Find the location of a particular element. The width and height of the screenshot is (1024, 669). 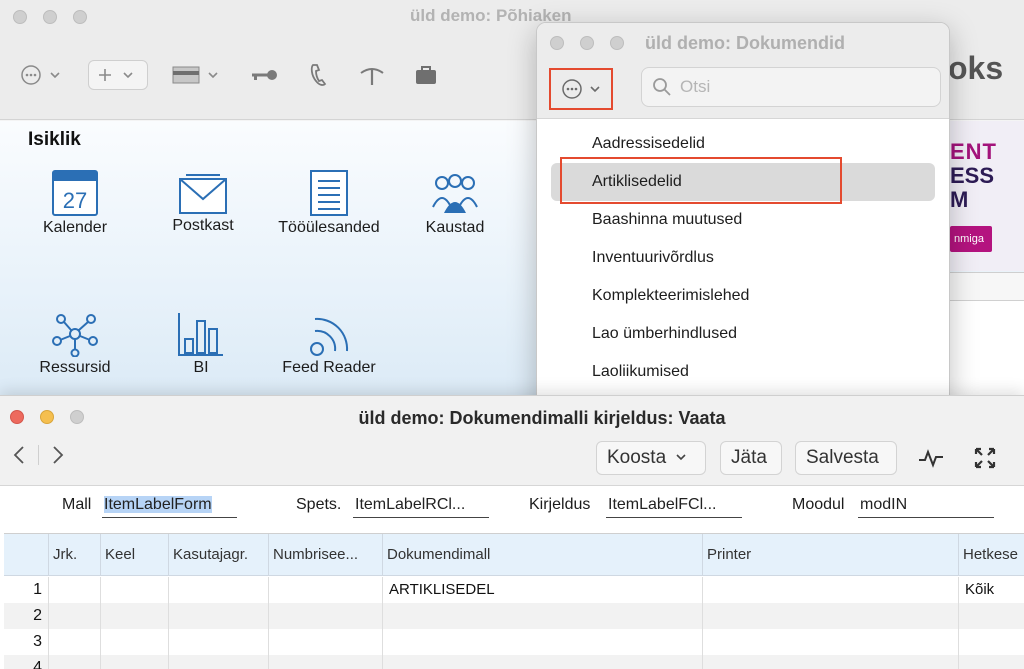

key-button is located at coordinates (264, 75).